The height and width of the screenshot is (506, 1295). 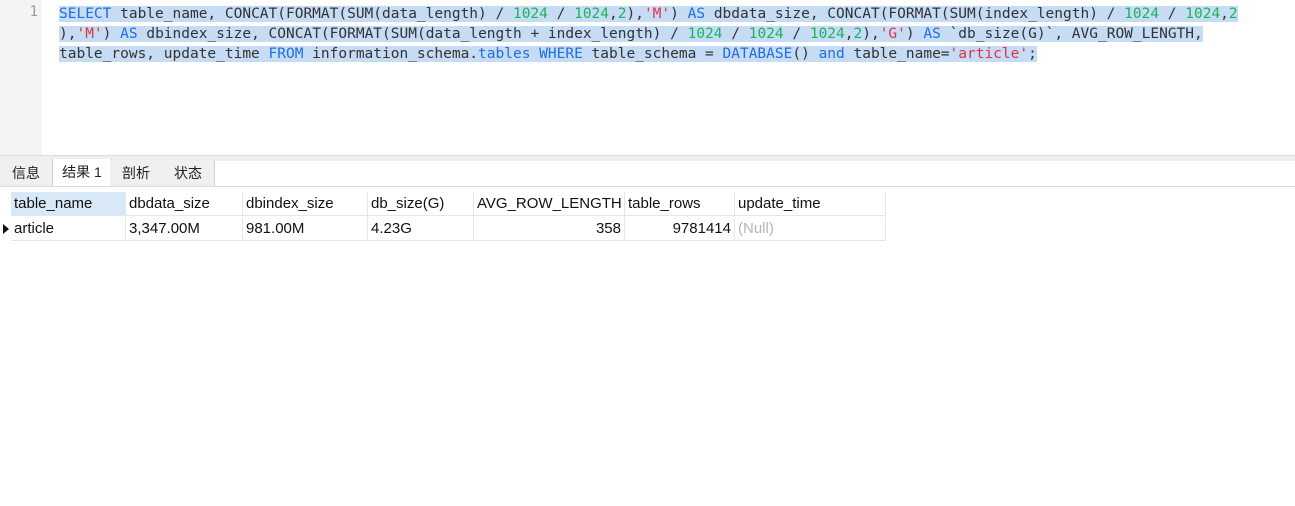 I want to click on table-cell: 4.23G, so click(x=421, y=229).